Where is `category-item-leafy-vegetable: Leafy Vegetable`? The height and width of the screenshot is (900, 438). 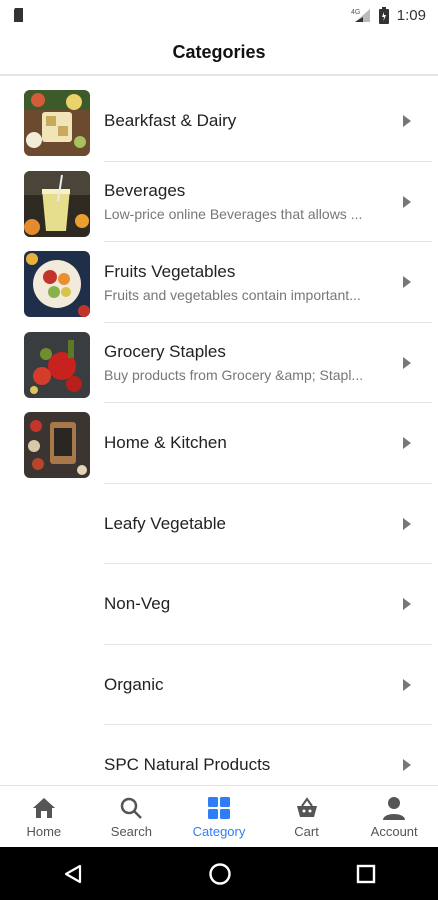 category-item-leafy-vegetable: Leafy Vegetable is located at coordinates (219, 524).